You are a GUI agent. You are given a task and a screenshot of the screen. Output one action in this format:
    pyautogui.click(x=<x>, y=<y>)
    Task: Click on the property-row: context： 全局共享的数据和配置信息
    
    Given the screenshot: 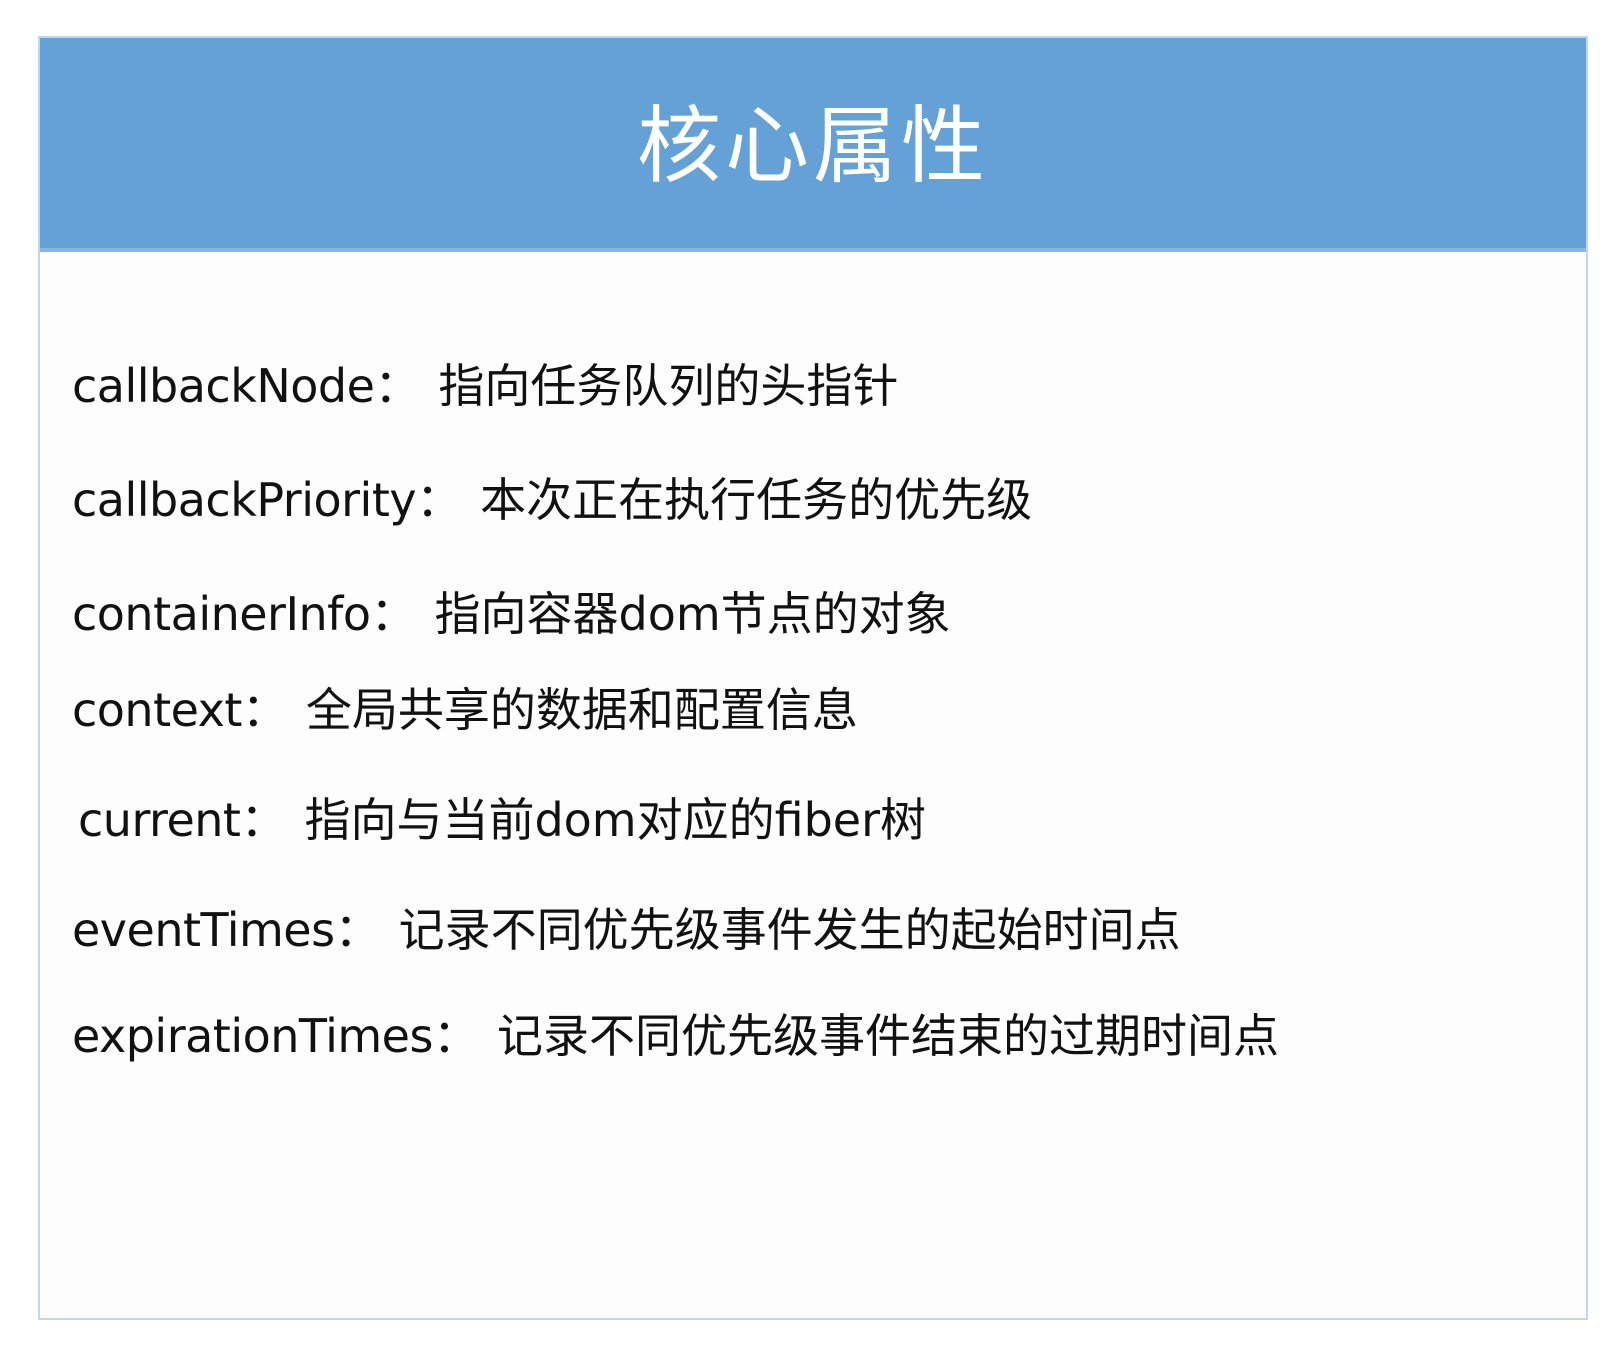 What is the action you would take?
    pyautogui.click(x=465, y=710)
    